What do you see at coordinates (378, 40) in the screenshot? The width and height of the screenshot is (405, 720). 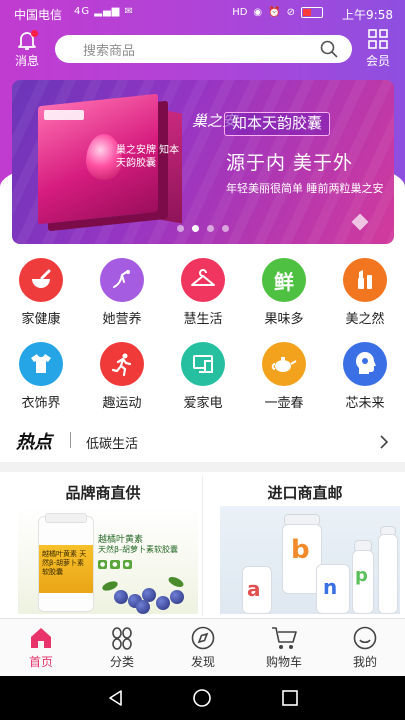 I see `grid-icon` at bounding box center [378, 40].